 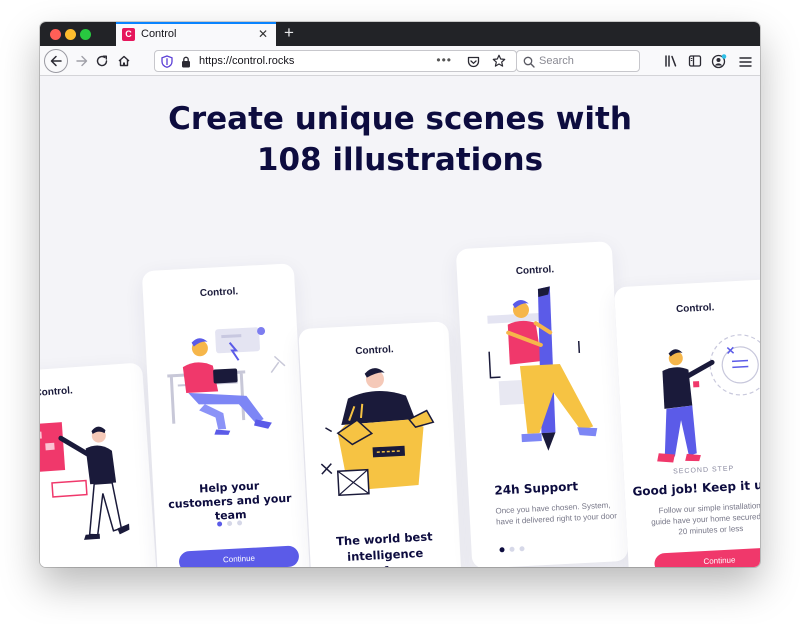 I want to click on plus-icon: +, so click(x=289, y=33).